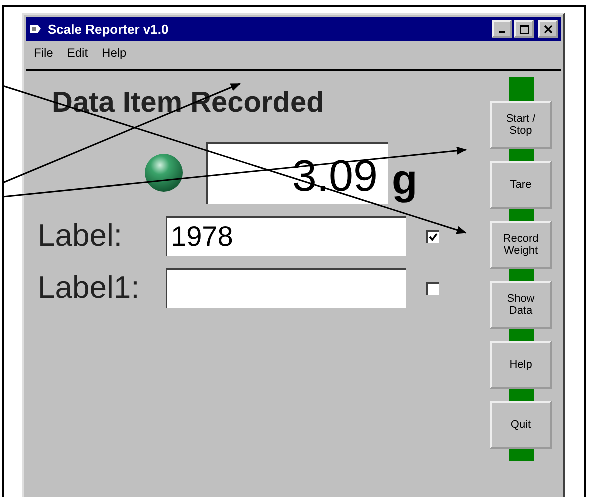 The image size is (591, 497). I want to click on app-icon, so click(36, 29).